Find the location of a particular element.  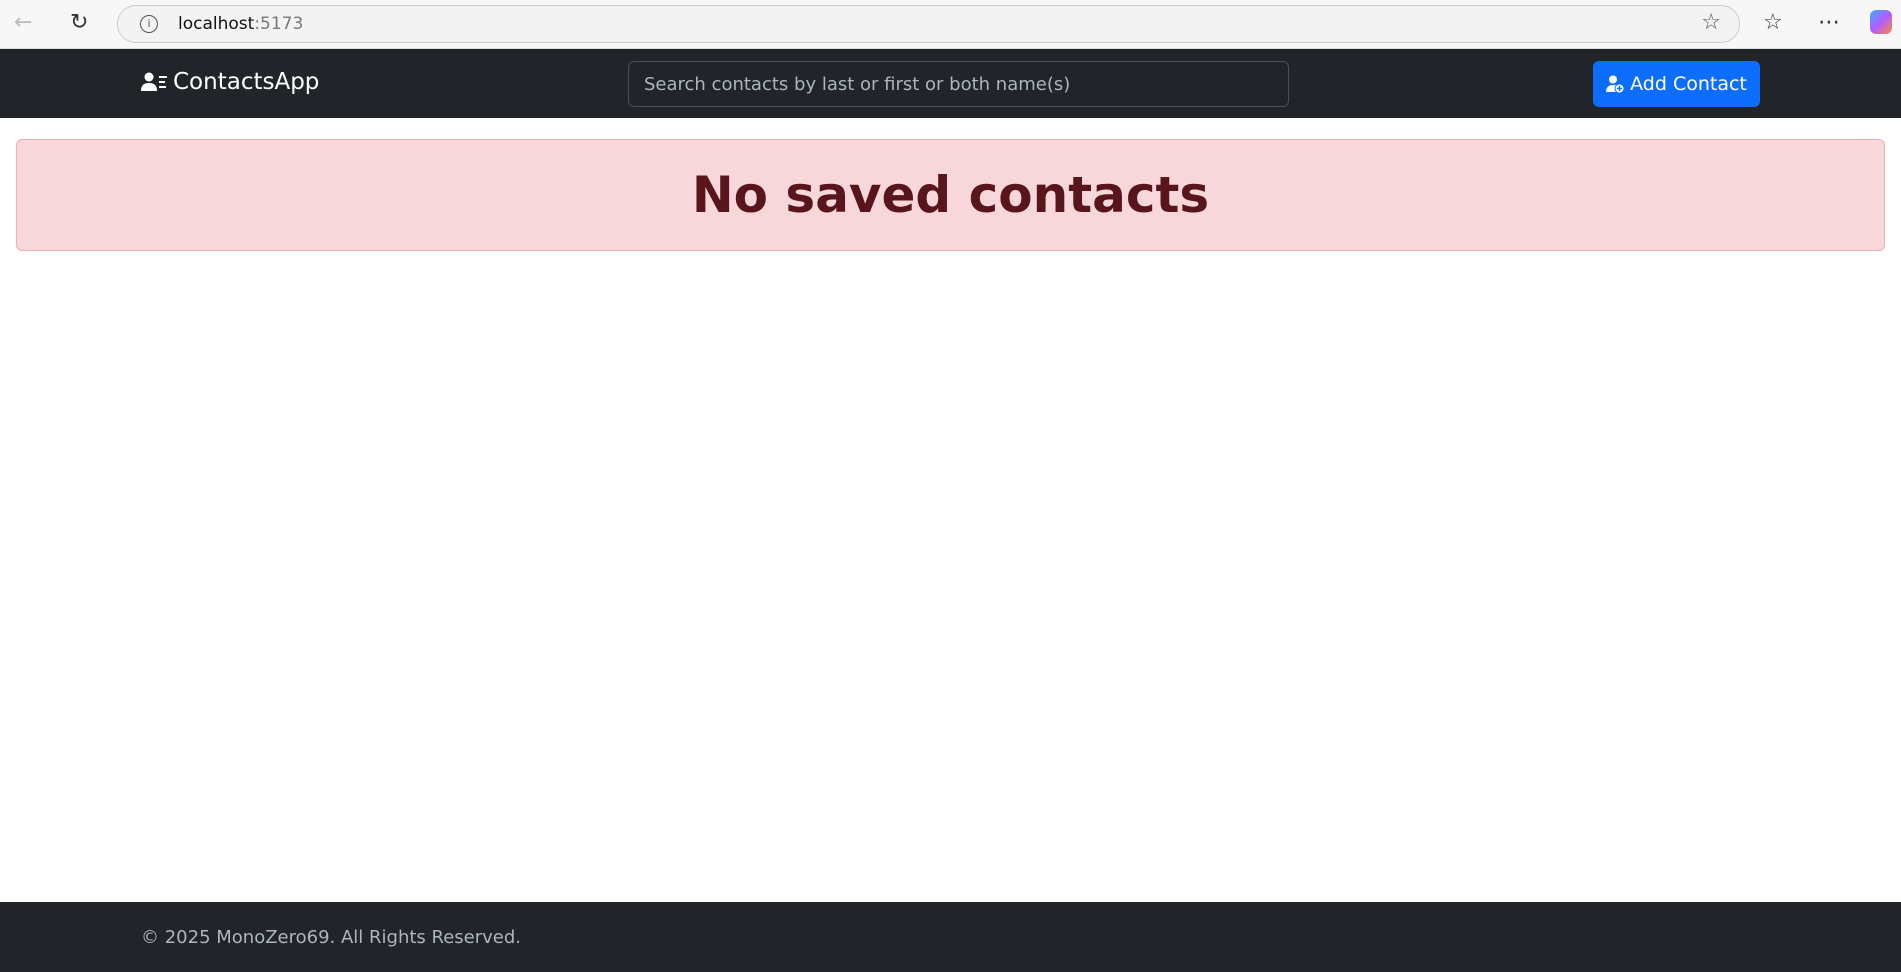

more-icon: ⋯ is located at coordinates (1829, 22).